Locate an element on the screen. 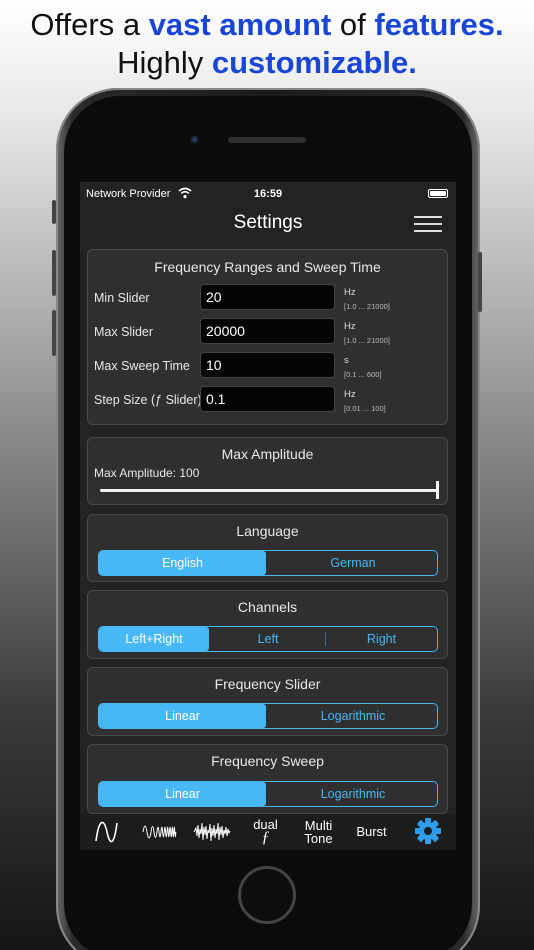 The width and height of the screenshot is (534, 950). min-slider-row: Min Slider 20 Hz [1.0 ... 21000] is located at coordinates (267, 298).